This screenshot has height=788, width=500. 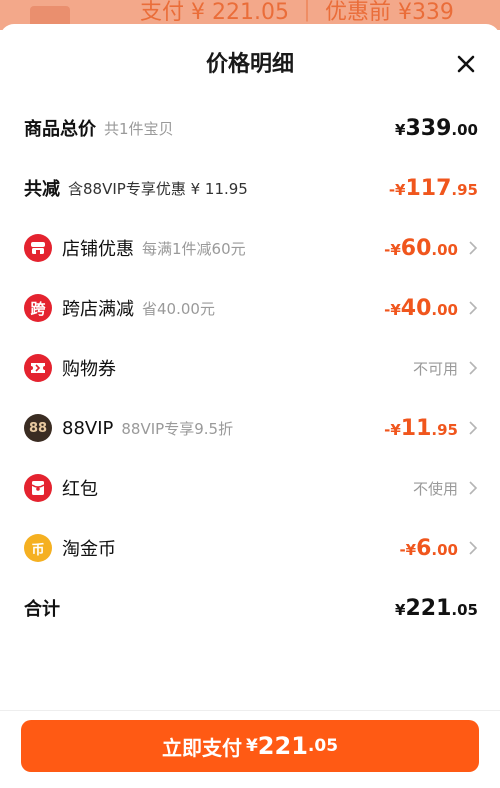 What do you see at coordinates (250, 188) in the screenshot?
I see `total-reduction-row: 共减 含88VIP专享优惠 ¥ 11.95 -¥ 117.95` at bounding box center [250, 188].